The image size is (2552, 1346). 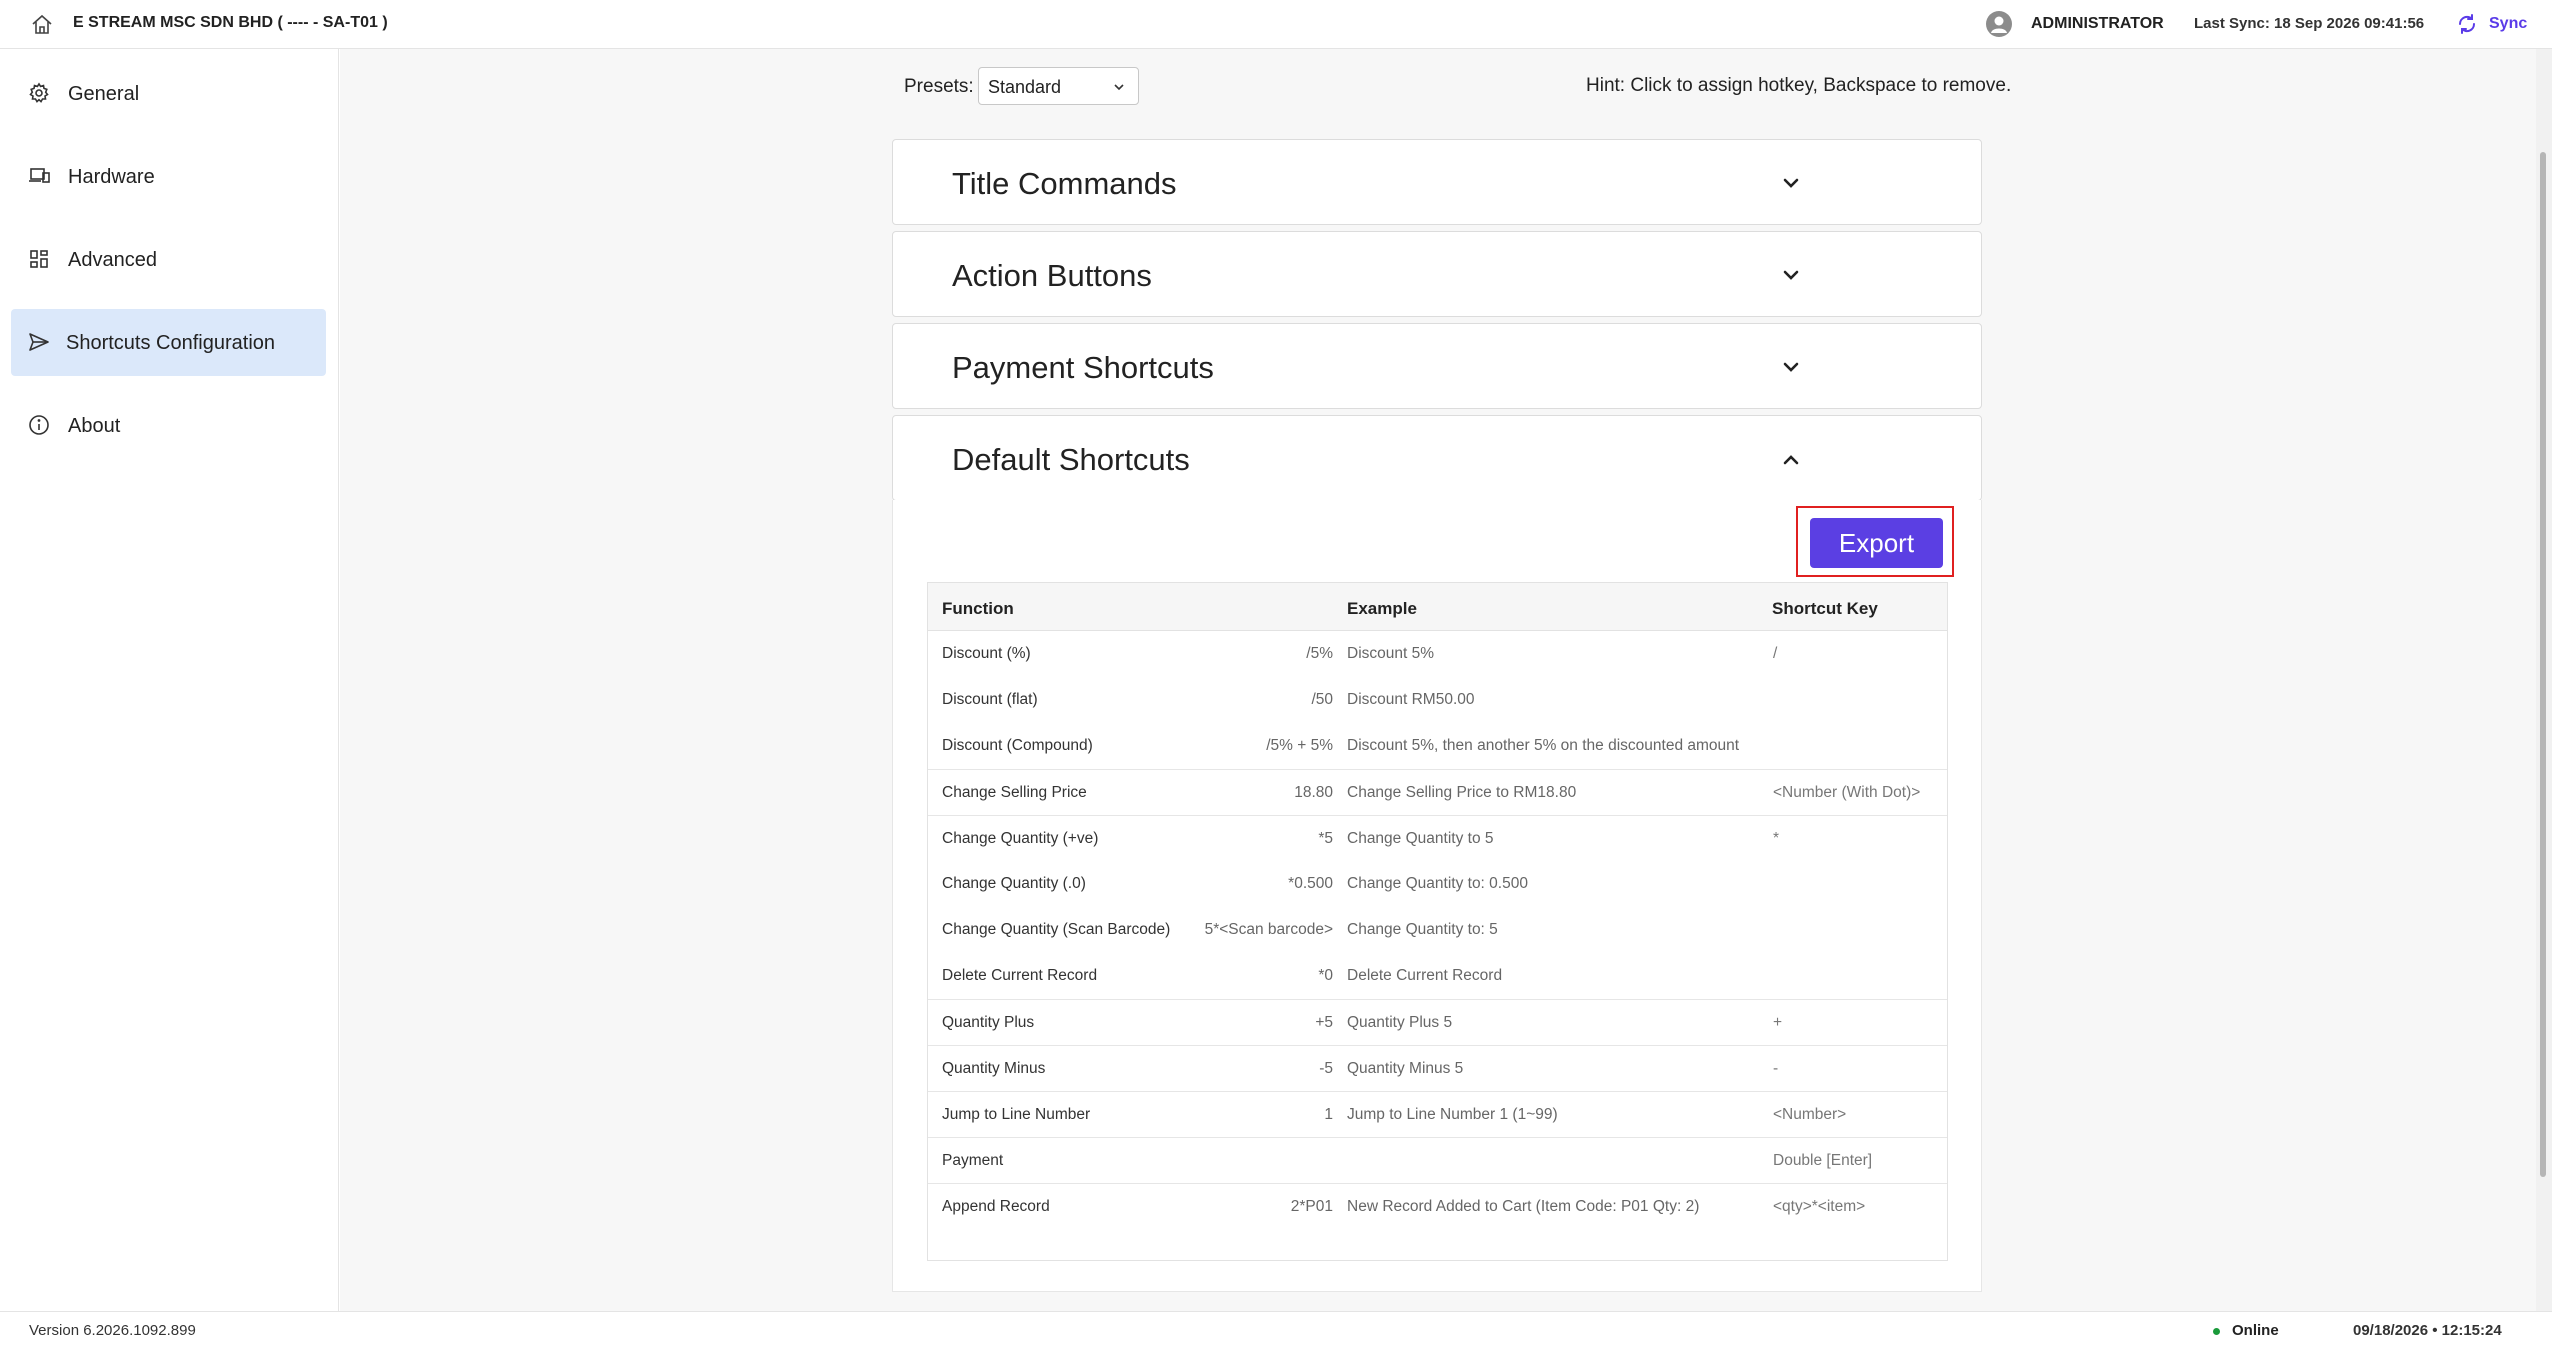 What do you see at coordinates (978, 608) in the screenshot?
I see `column-header-function: Function` at bounding box center [978, 608].